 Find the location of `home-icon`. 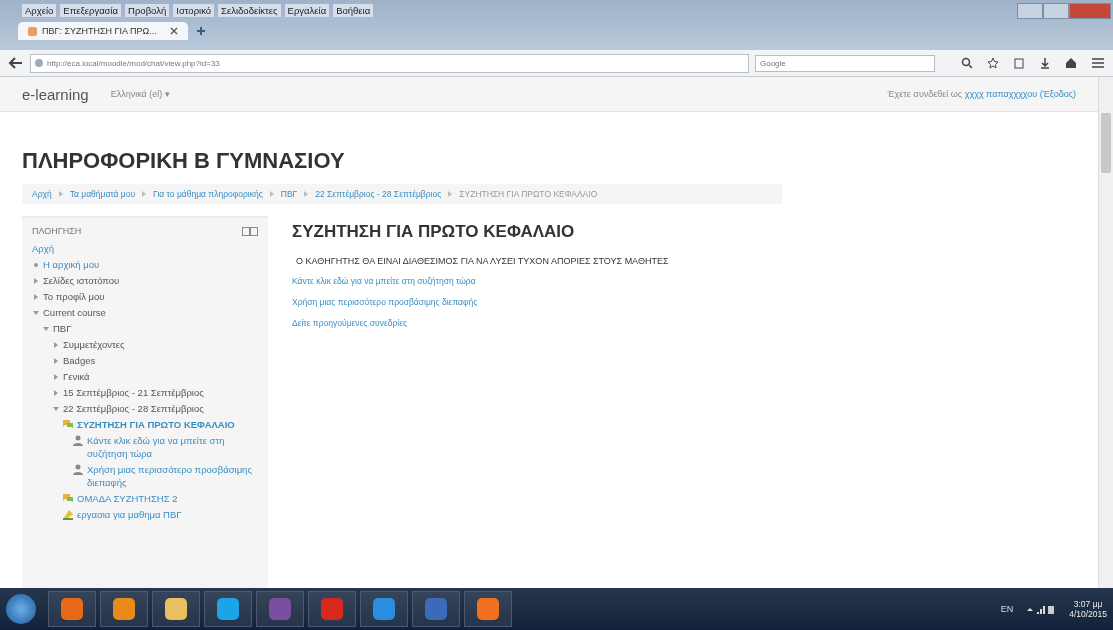

home-icon is located at coordinates (1071, 63).